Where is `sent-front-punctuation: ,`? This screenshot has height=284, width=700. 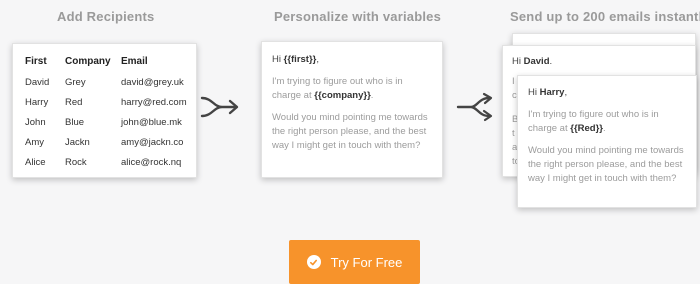
sent-front-punctuation: , is located at coordinates (566, 92).